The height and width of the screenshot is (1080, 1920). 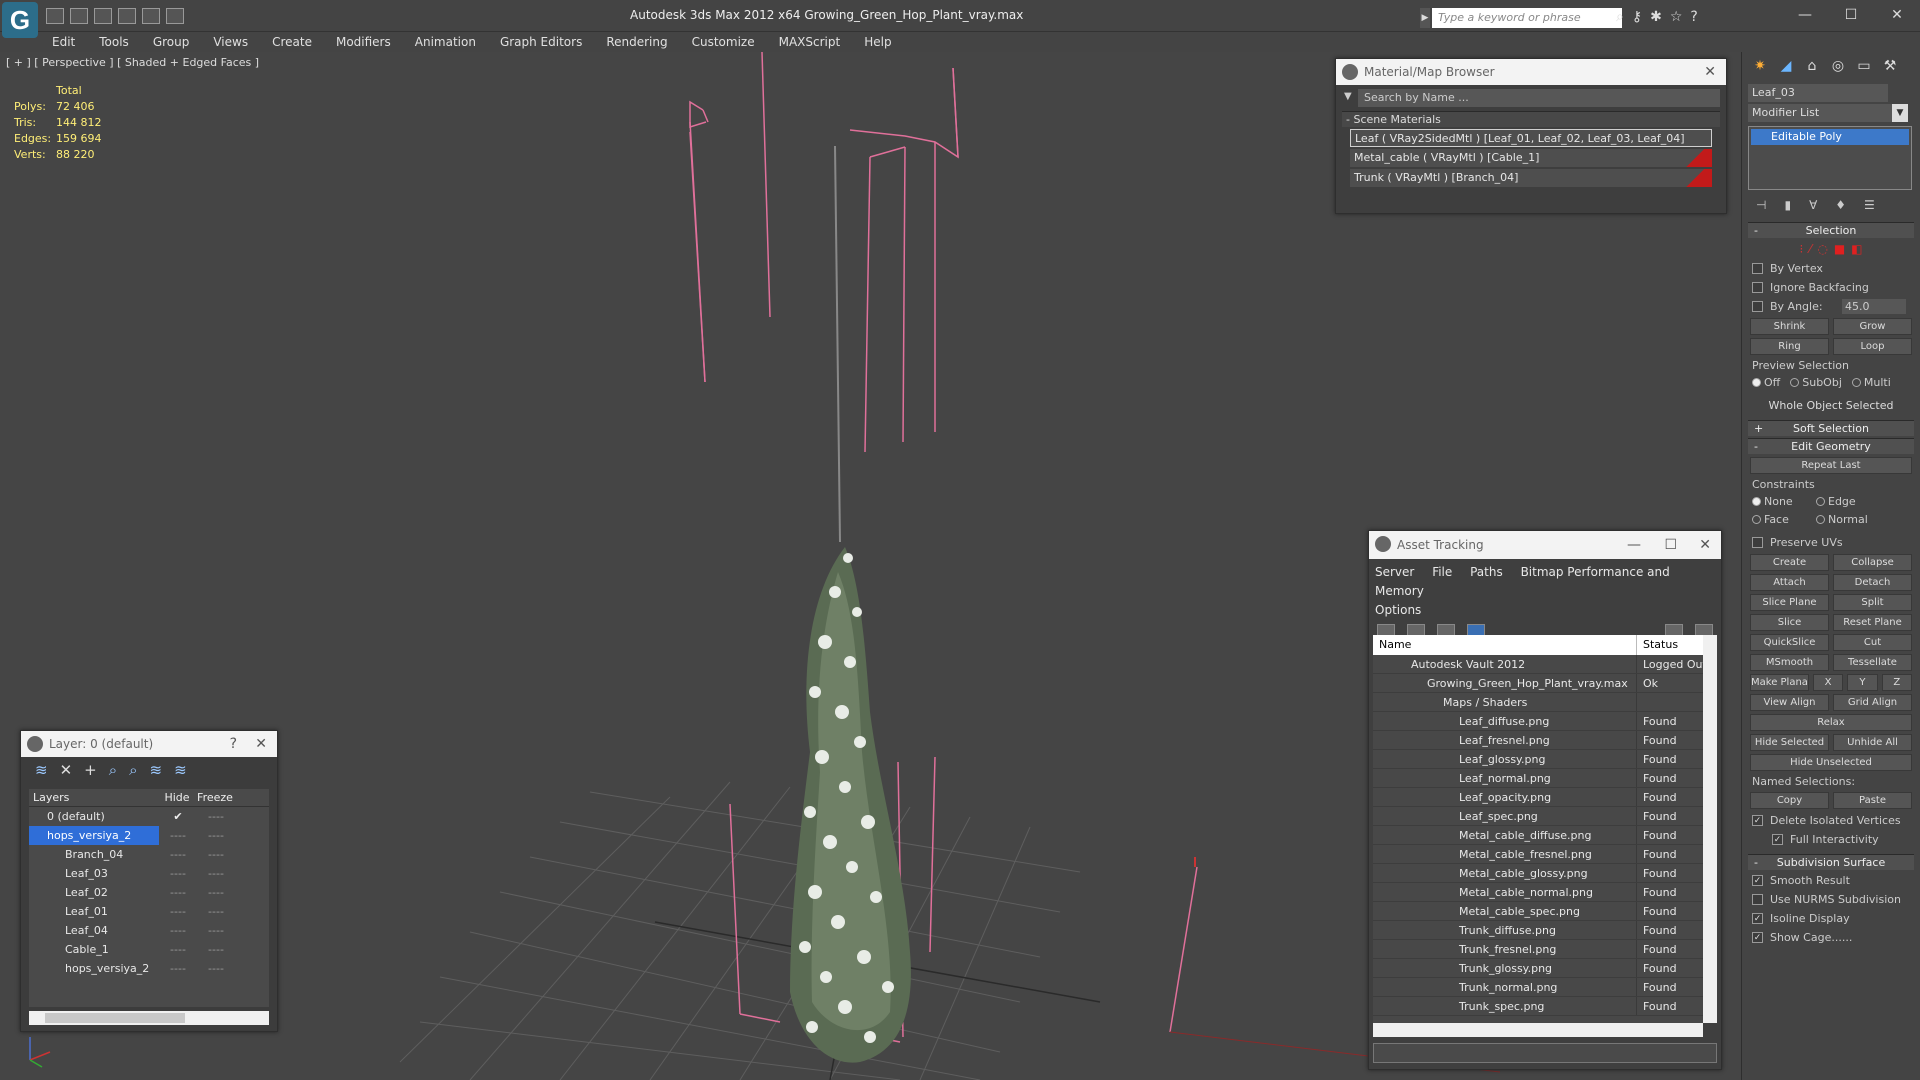 I want to click on maximize-button: ☐, so click(x=1851, y=15).